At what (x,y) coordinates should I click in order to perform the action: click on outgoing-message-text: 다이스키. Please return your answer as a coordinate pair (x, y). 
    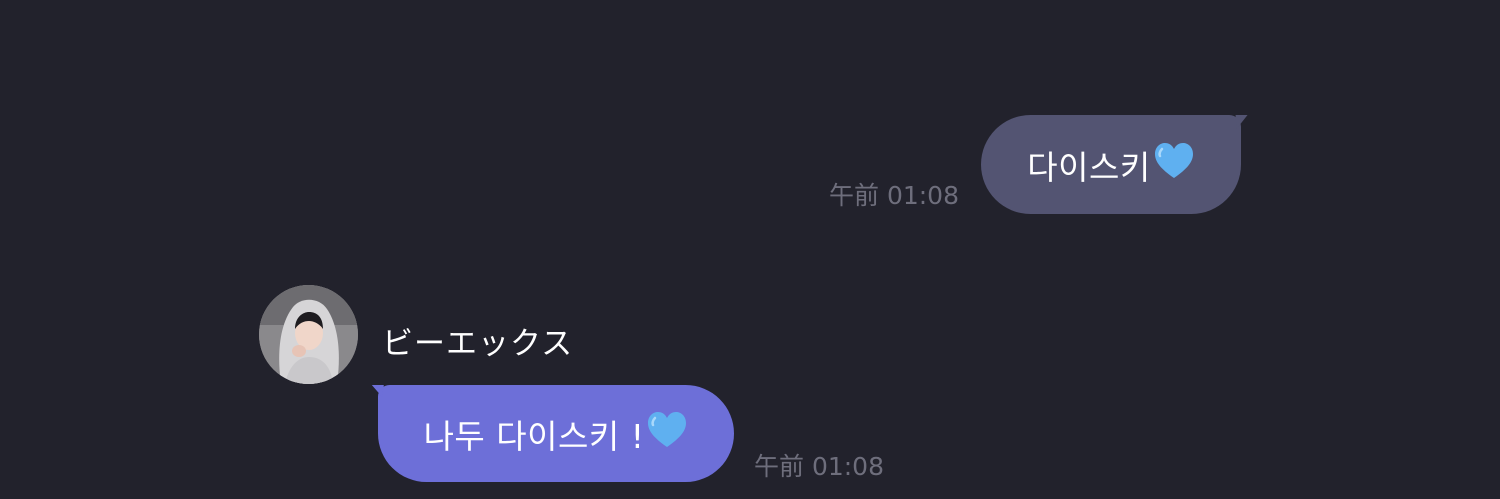
    Looking at the image, I should click on (1089, 167).